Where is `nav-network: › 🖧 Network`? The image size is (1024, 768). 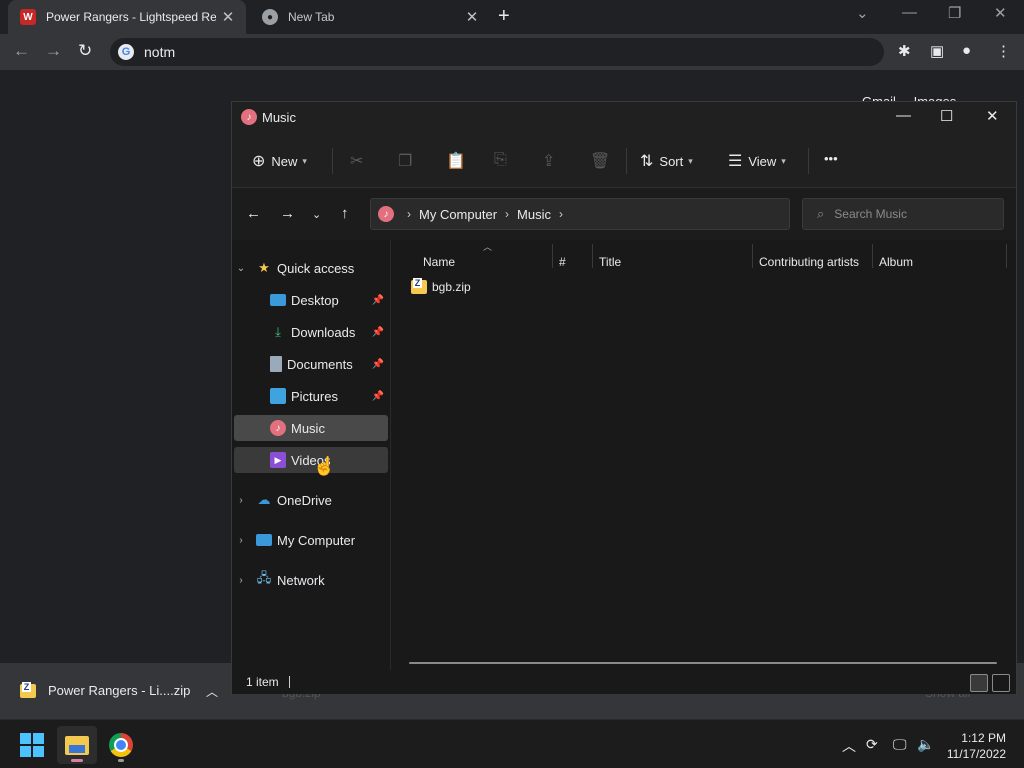
nav-network: › 🖧 Network is located at coordinates (311, 580).